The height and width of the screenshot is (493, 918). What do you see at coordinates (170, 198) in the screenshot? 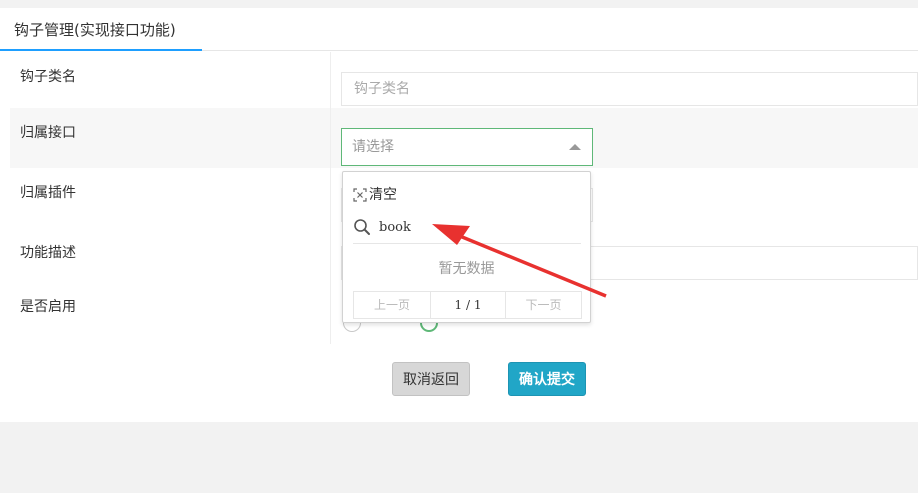
I see `label-cell: 归属插件` at bounding box center [170, 198].